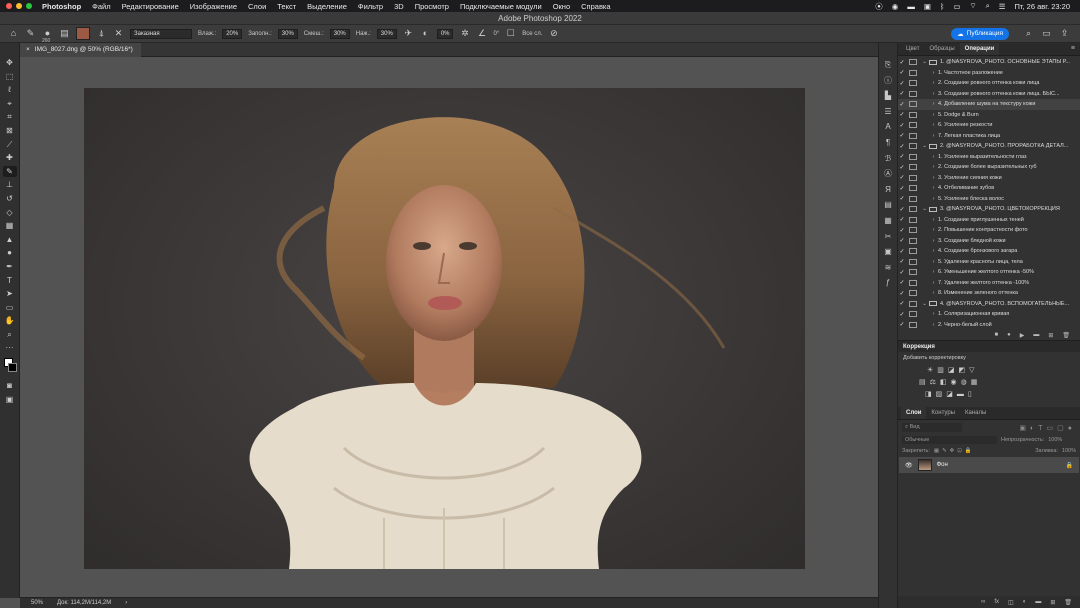 Image resolution: width=1080 pixels, height=608 pixels. Describe the element at coordinates (888, 282) in the screenshot. I see `fx-icon: ƒ` at that location.